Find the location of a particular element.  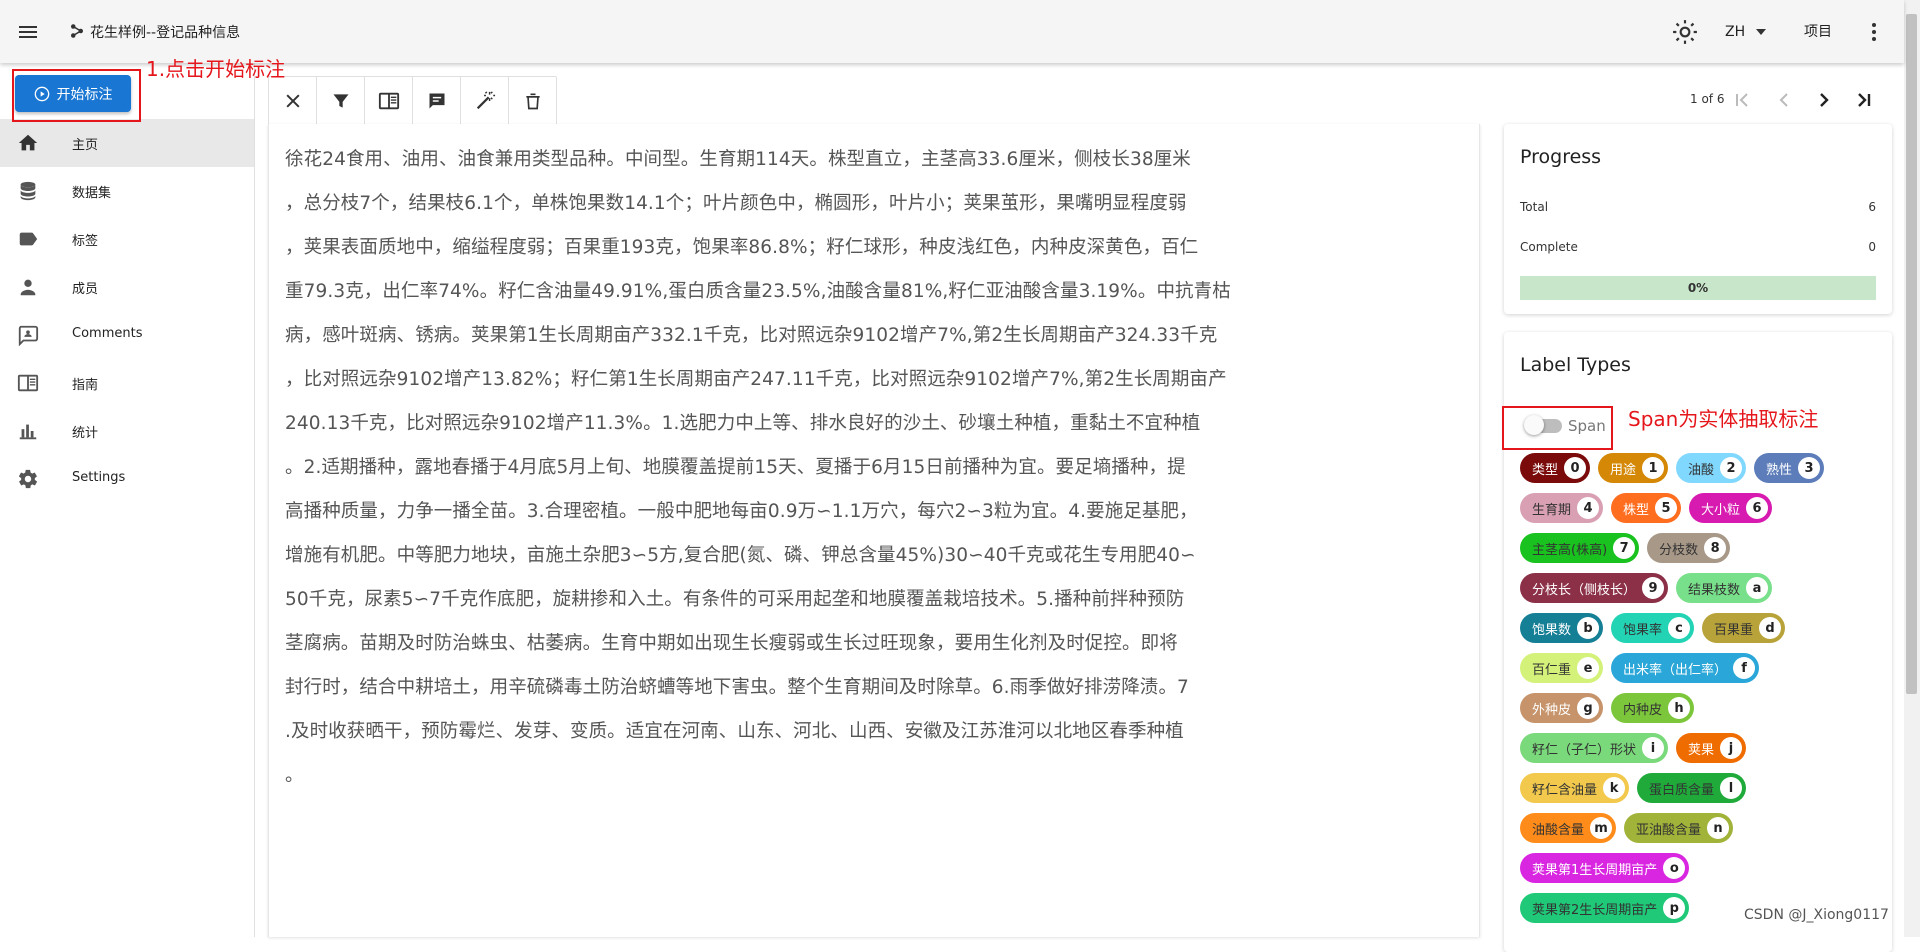

person-icon is located at coordinates (28, 287).